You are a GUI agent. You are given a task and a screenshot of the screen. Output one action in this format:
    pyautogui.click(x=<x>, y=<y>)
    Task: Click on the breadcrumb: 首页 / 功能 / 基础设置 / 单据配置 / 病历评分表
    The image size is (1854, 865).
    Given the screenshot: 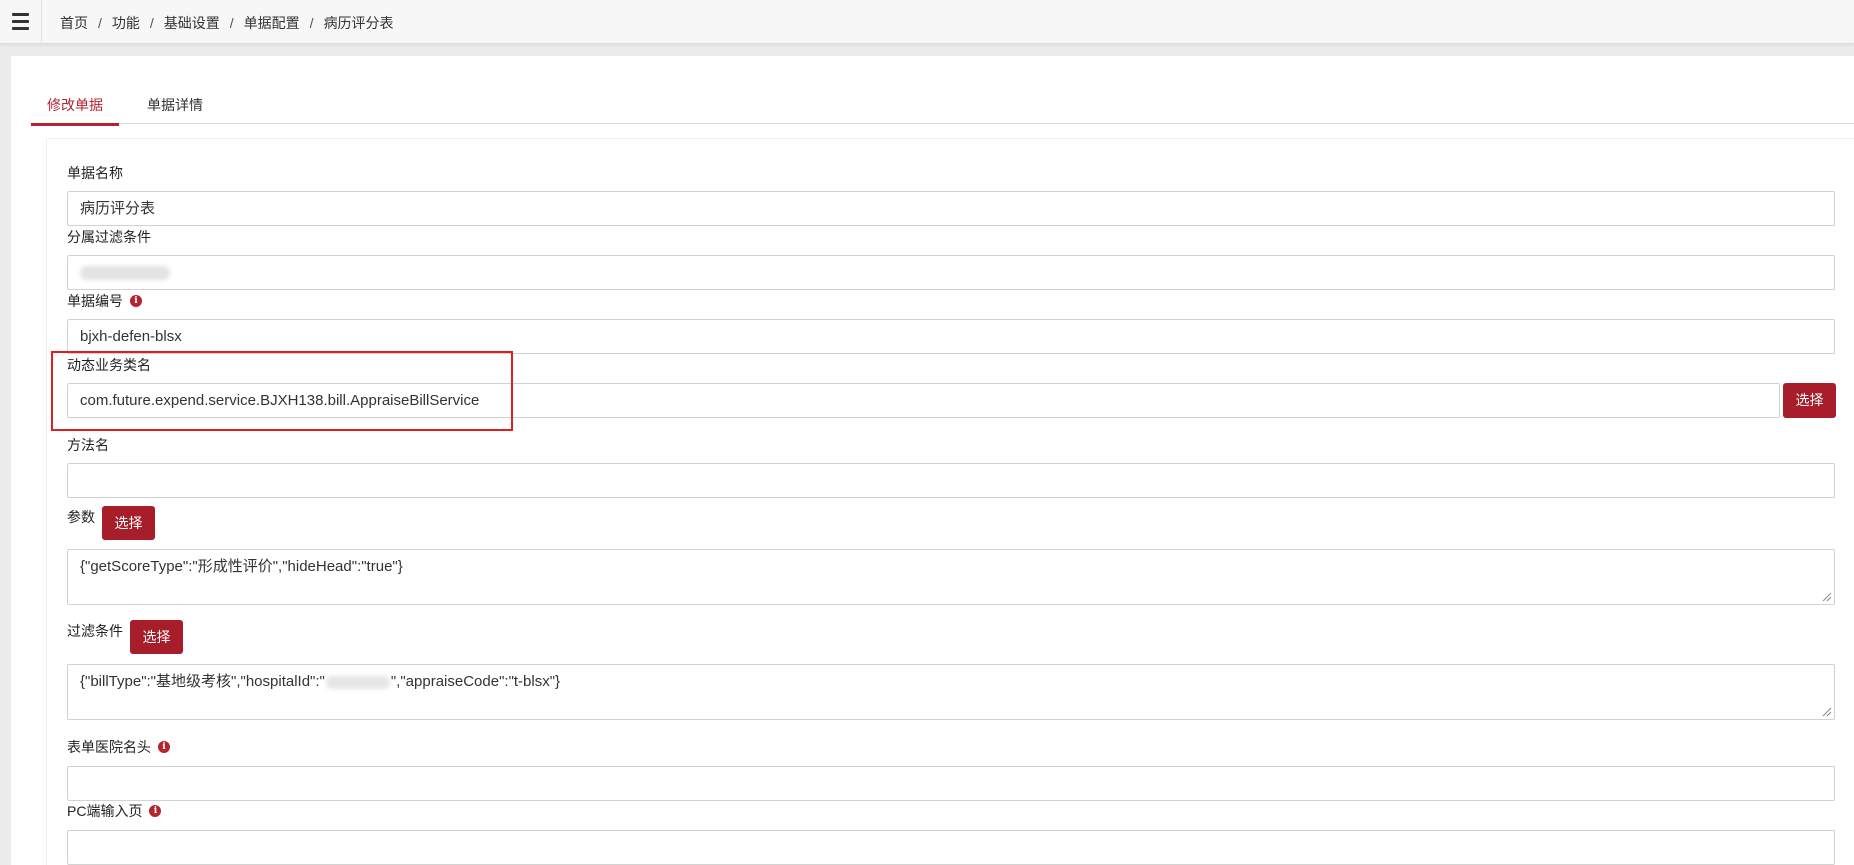 What is the action you would take?
    pyautogui.click(x=227, y=23)
    